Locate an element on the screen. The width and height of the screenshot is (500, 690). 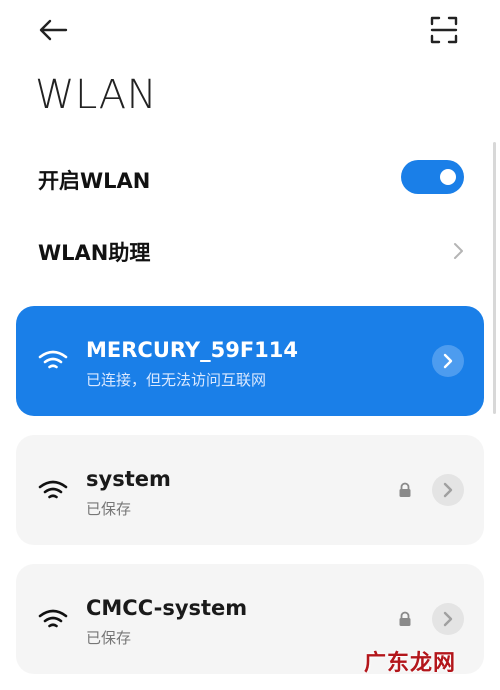
network-item-system: system 已保存 is located at coordinates (250, 490).